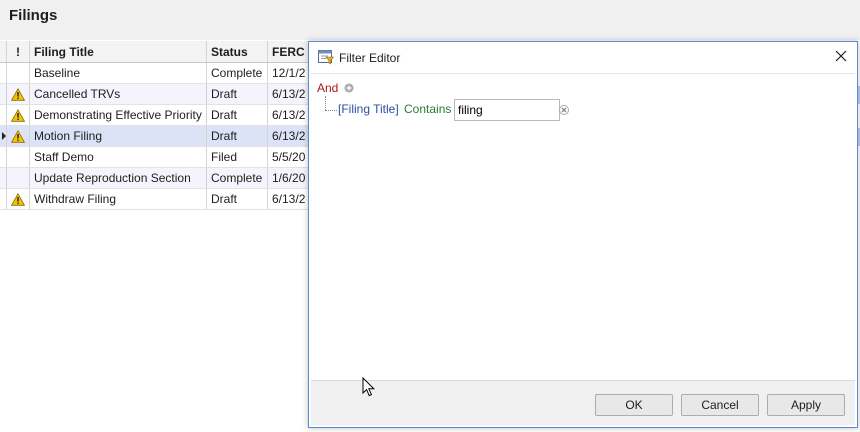 Image resolution: width=860 pixels, height=432 pixels. I want to click on mouse-pointer-icon, so click(369, 387).